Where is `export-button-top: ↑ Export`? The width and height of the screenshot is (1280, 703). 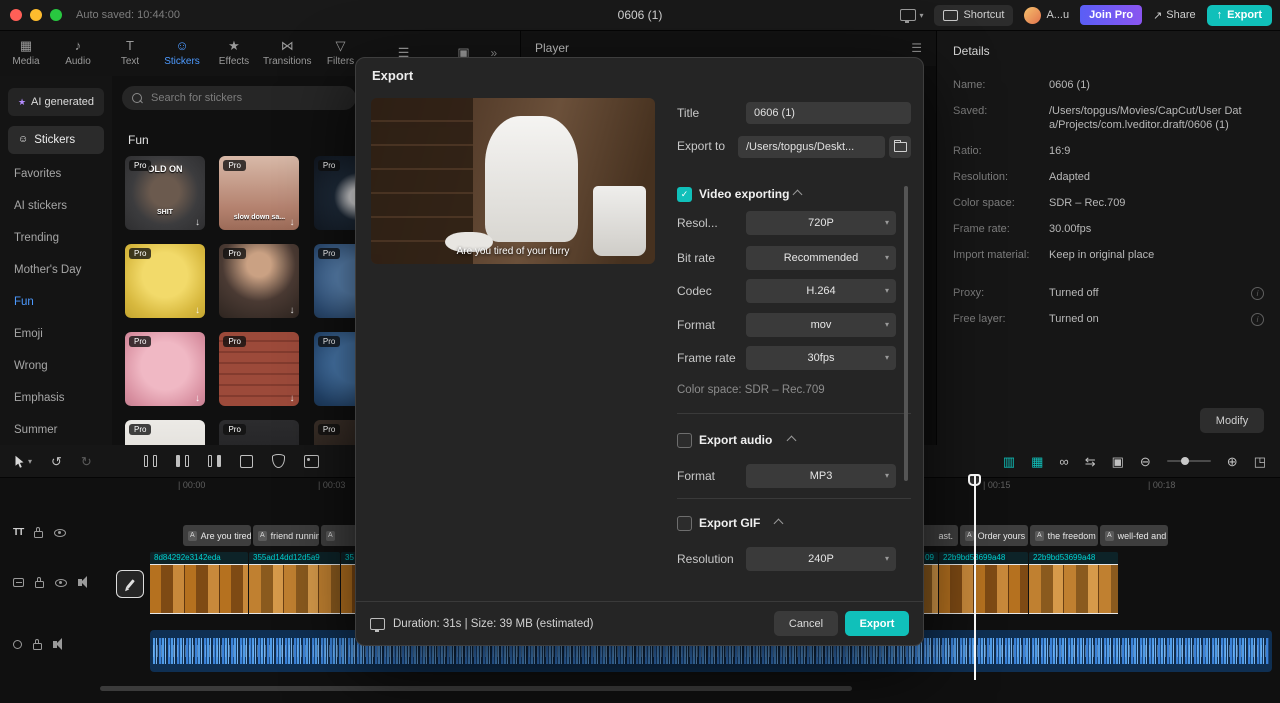
export-button-top: ↑ Export is located at coordinates (1239, 15).